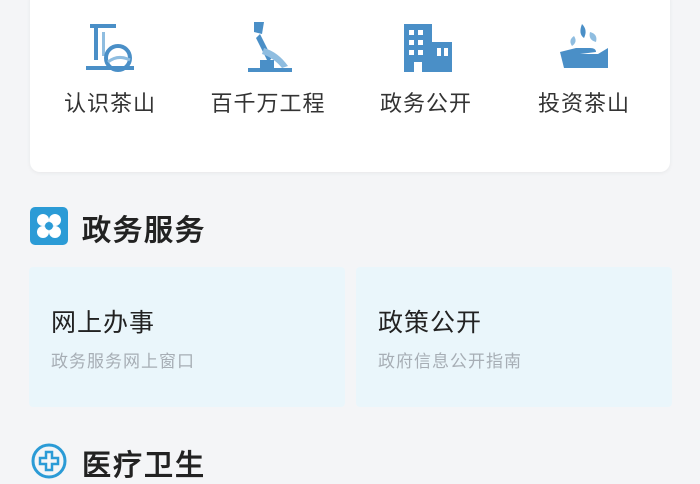  What do you see at coordinates (268, 86) in the screenshot?
I see `quick-link-project: 百千万工程` at bounding box center [268, 86].